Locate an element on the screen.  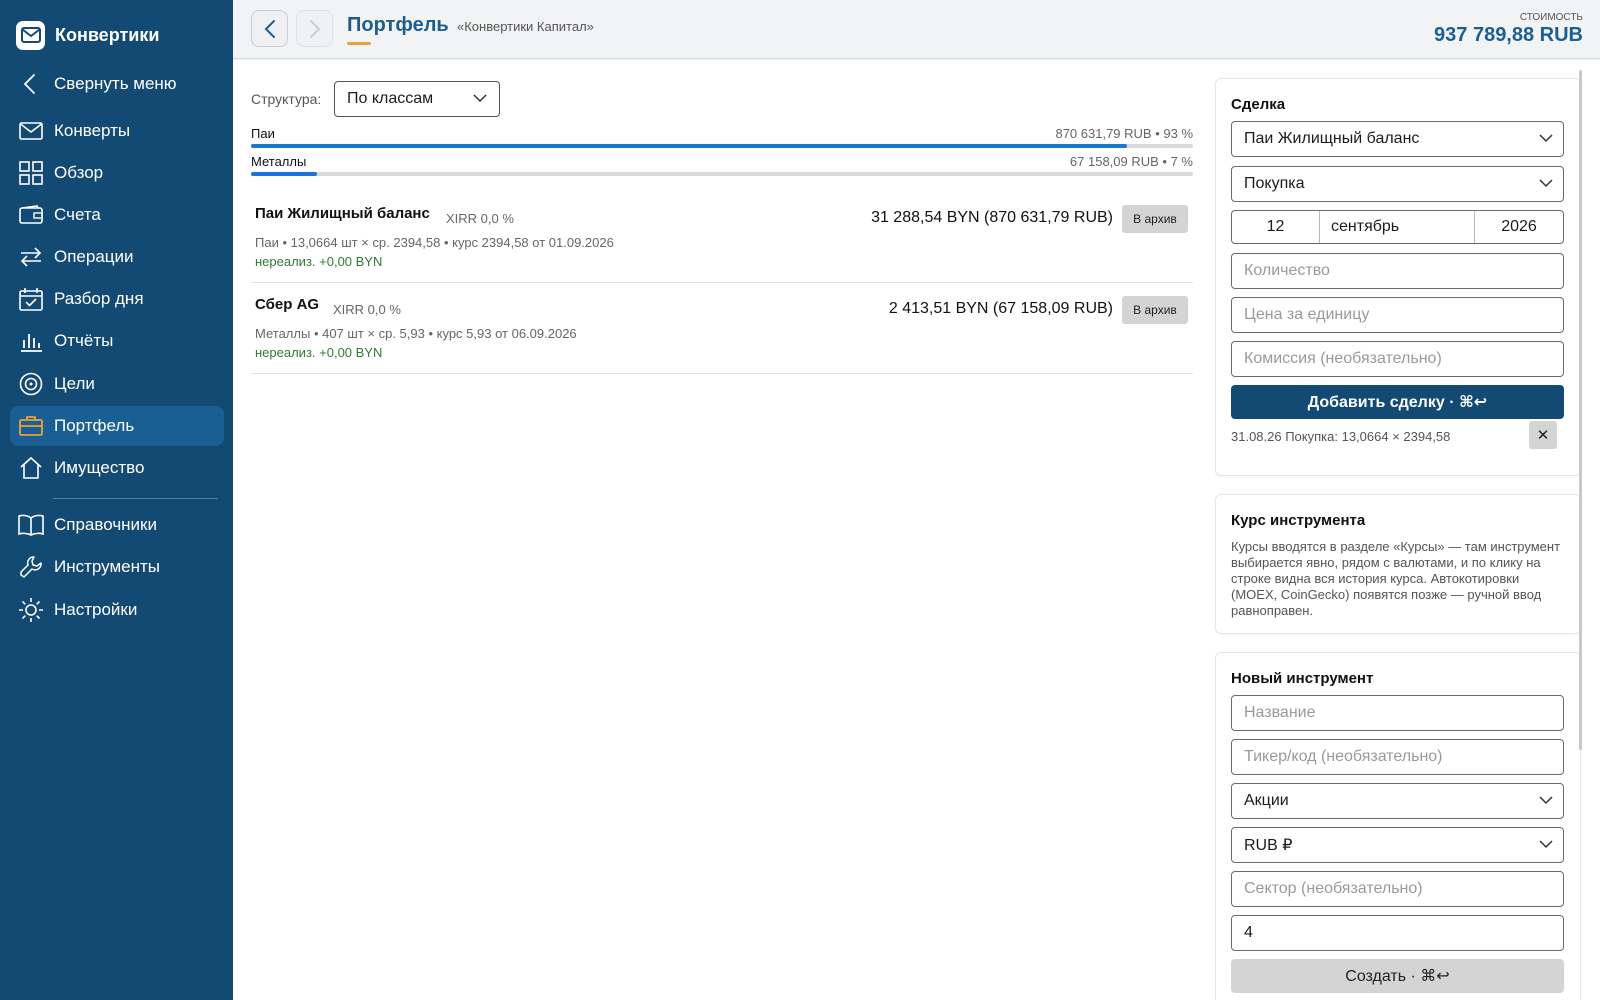
target-icon is located at coordinates (31, 384).